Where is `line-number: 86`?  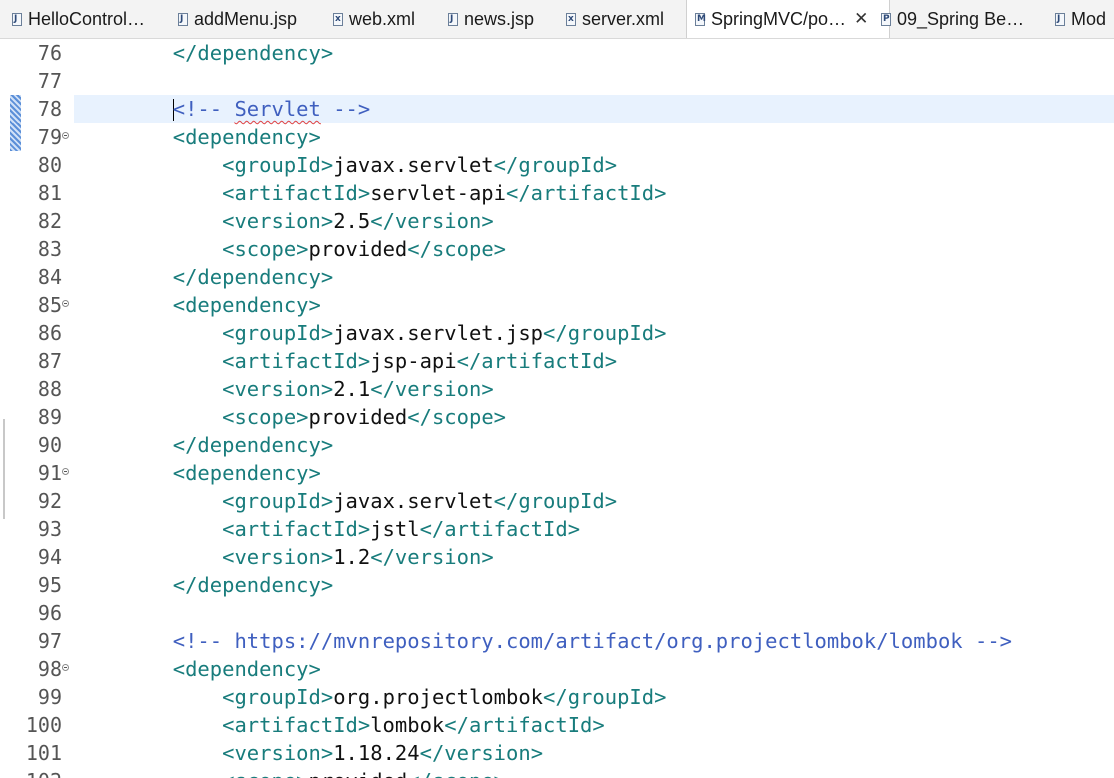 line-number: 86 is located at coordinates (49, 333).